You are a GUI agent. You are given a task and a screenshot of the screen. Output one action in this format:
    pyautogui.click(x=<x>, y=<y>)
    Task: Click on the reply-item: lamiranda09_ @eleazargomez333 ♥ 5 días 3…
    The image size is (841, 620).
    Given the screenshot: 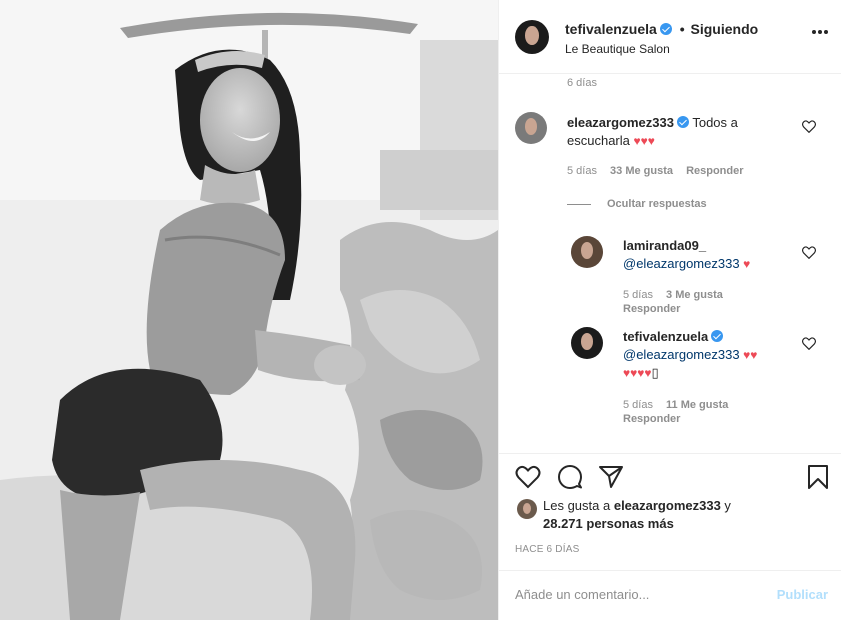 What is the action you would take?
    pyautogui.click(x=706, y=276)
    